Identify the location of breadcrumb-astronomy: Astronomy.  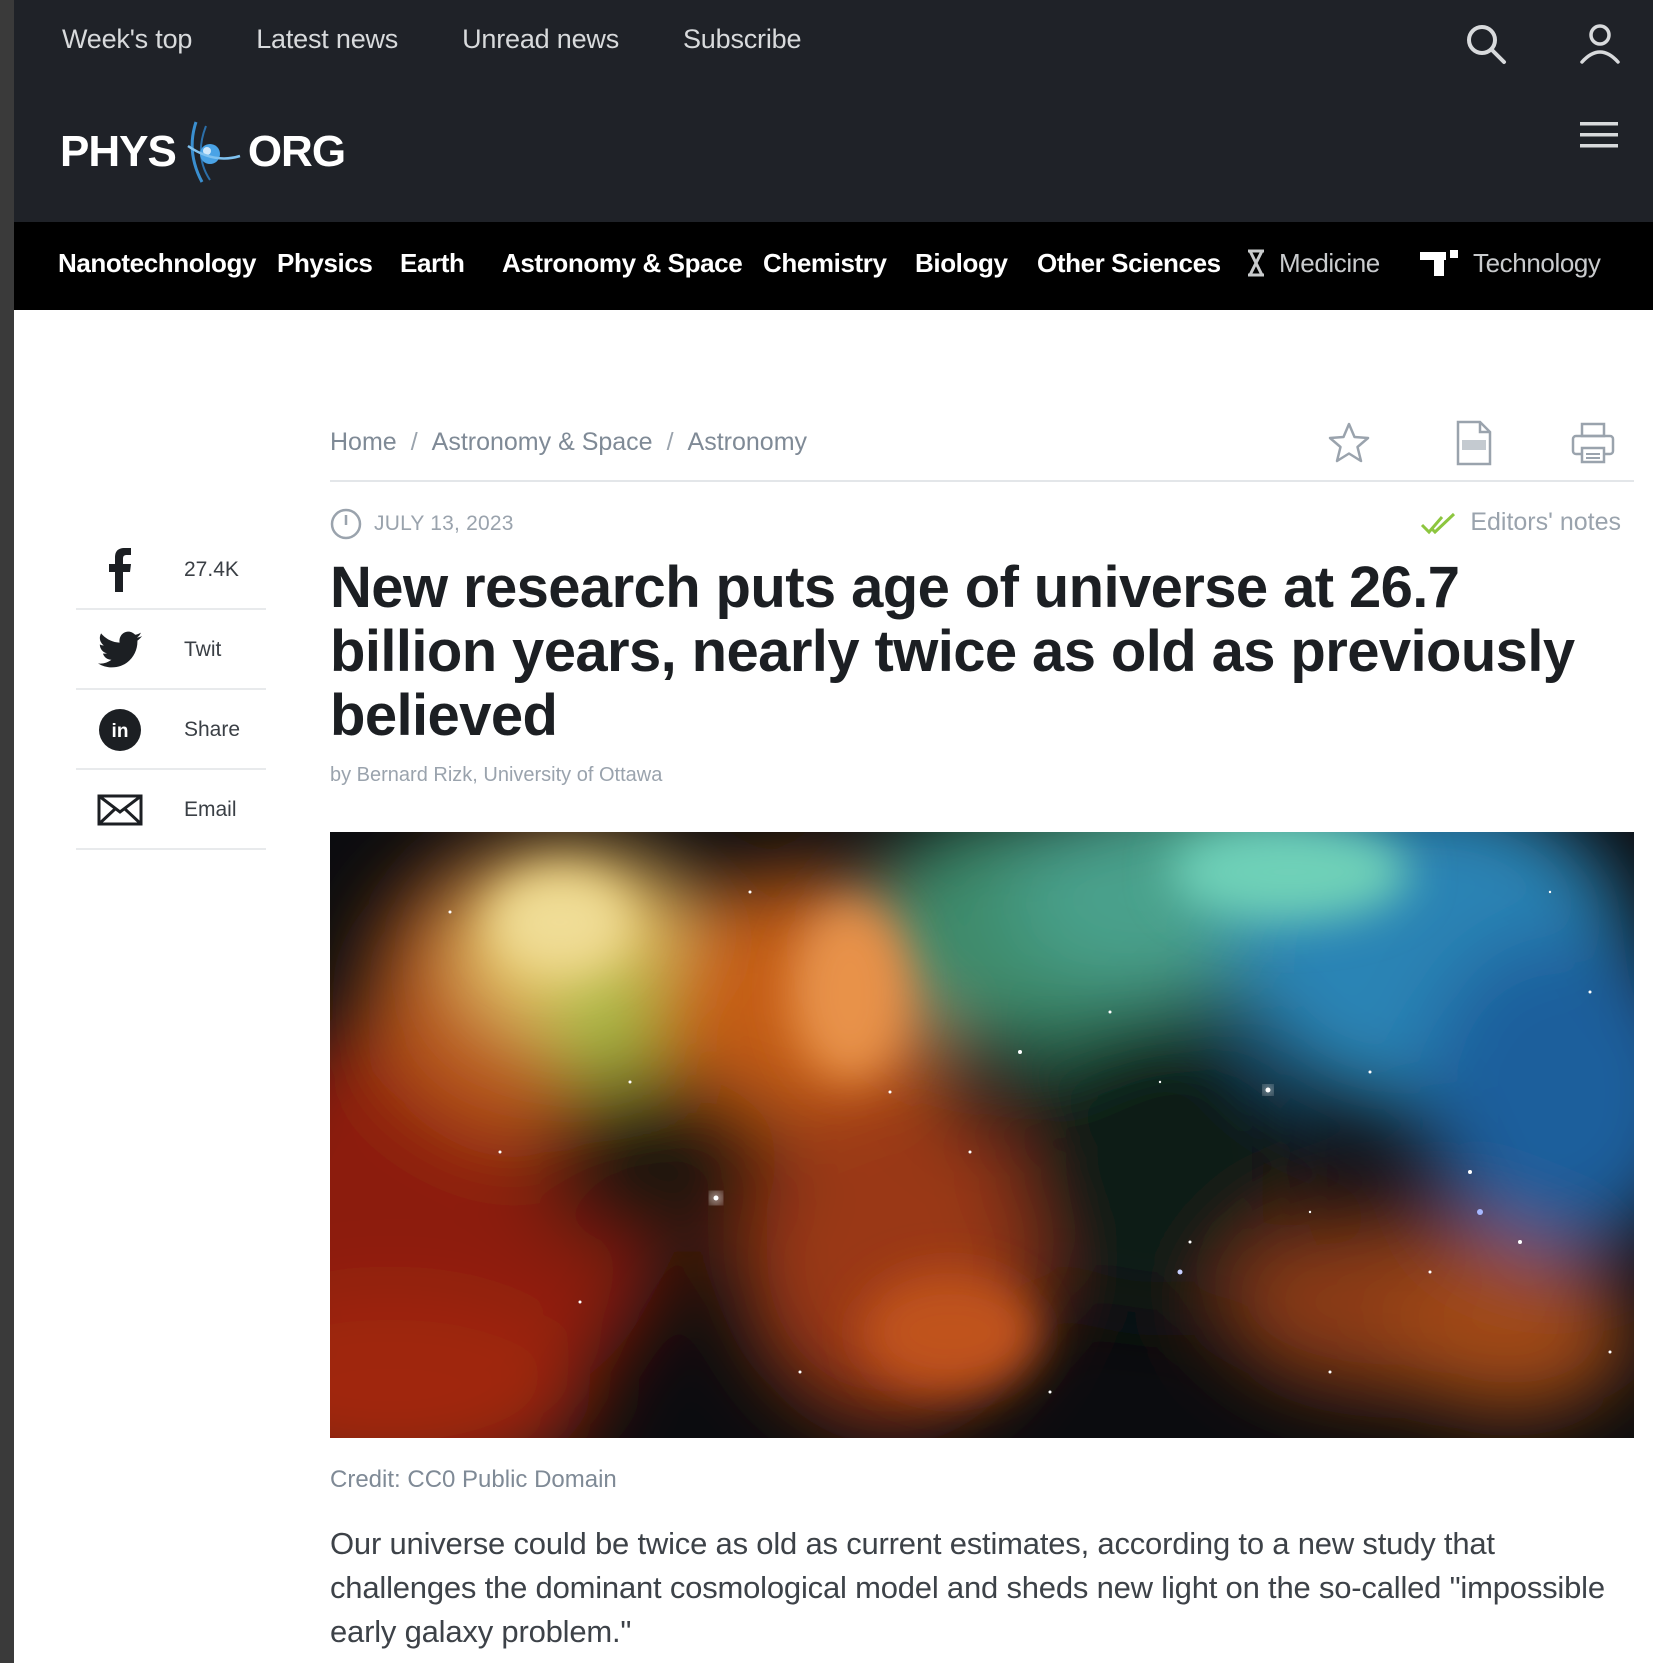
(747, 442).